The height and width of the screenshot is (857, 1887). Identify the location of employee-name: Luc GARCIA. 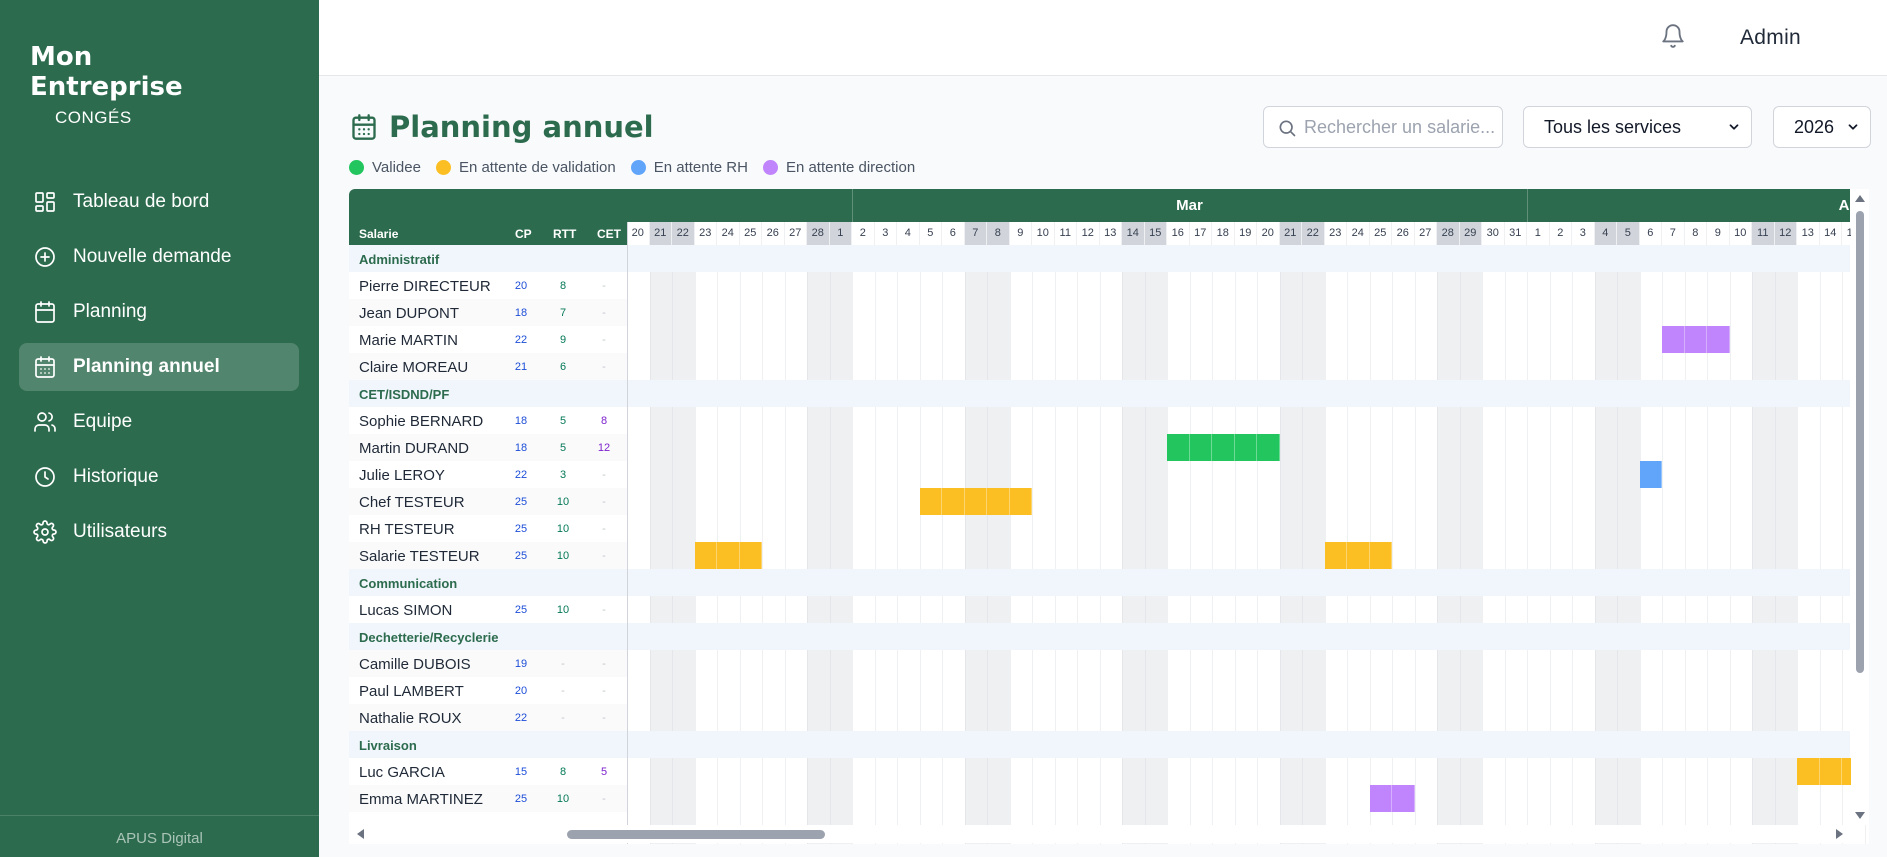
(402, 772).